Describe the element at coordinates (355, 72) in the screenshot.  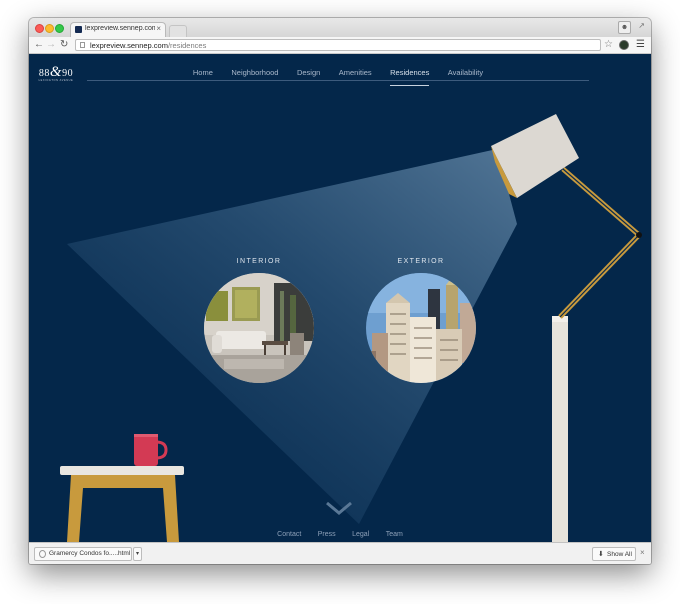
I see `nav-item-amenities: Amenities` at that location.